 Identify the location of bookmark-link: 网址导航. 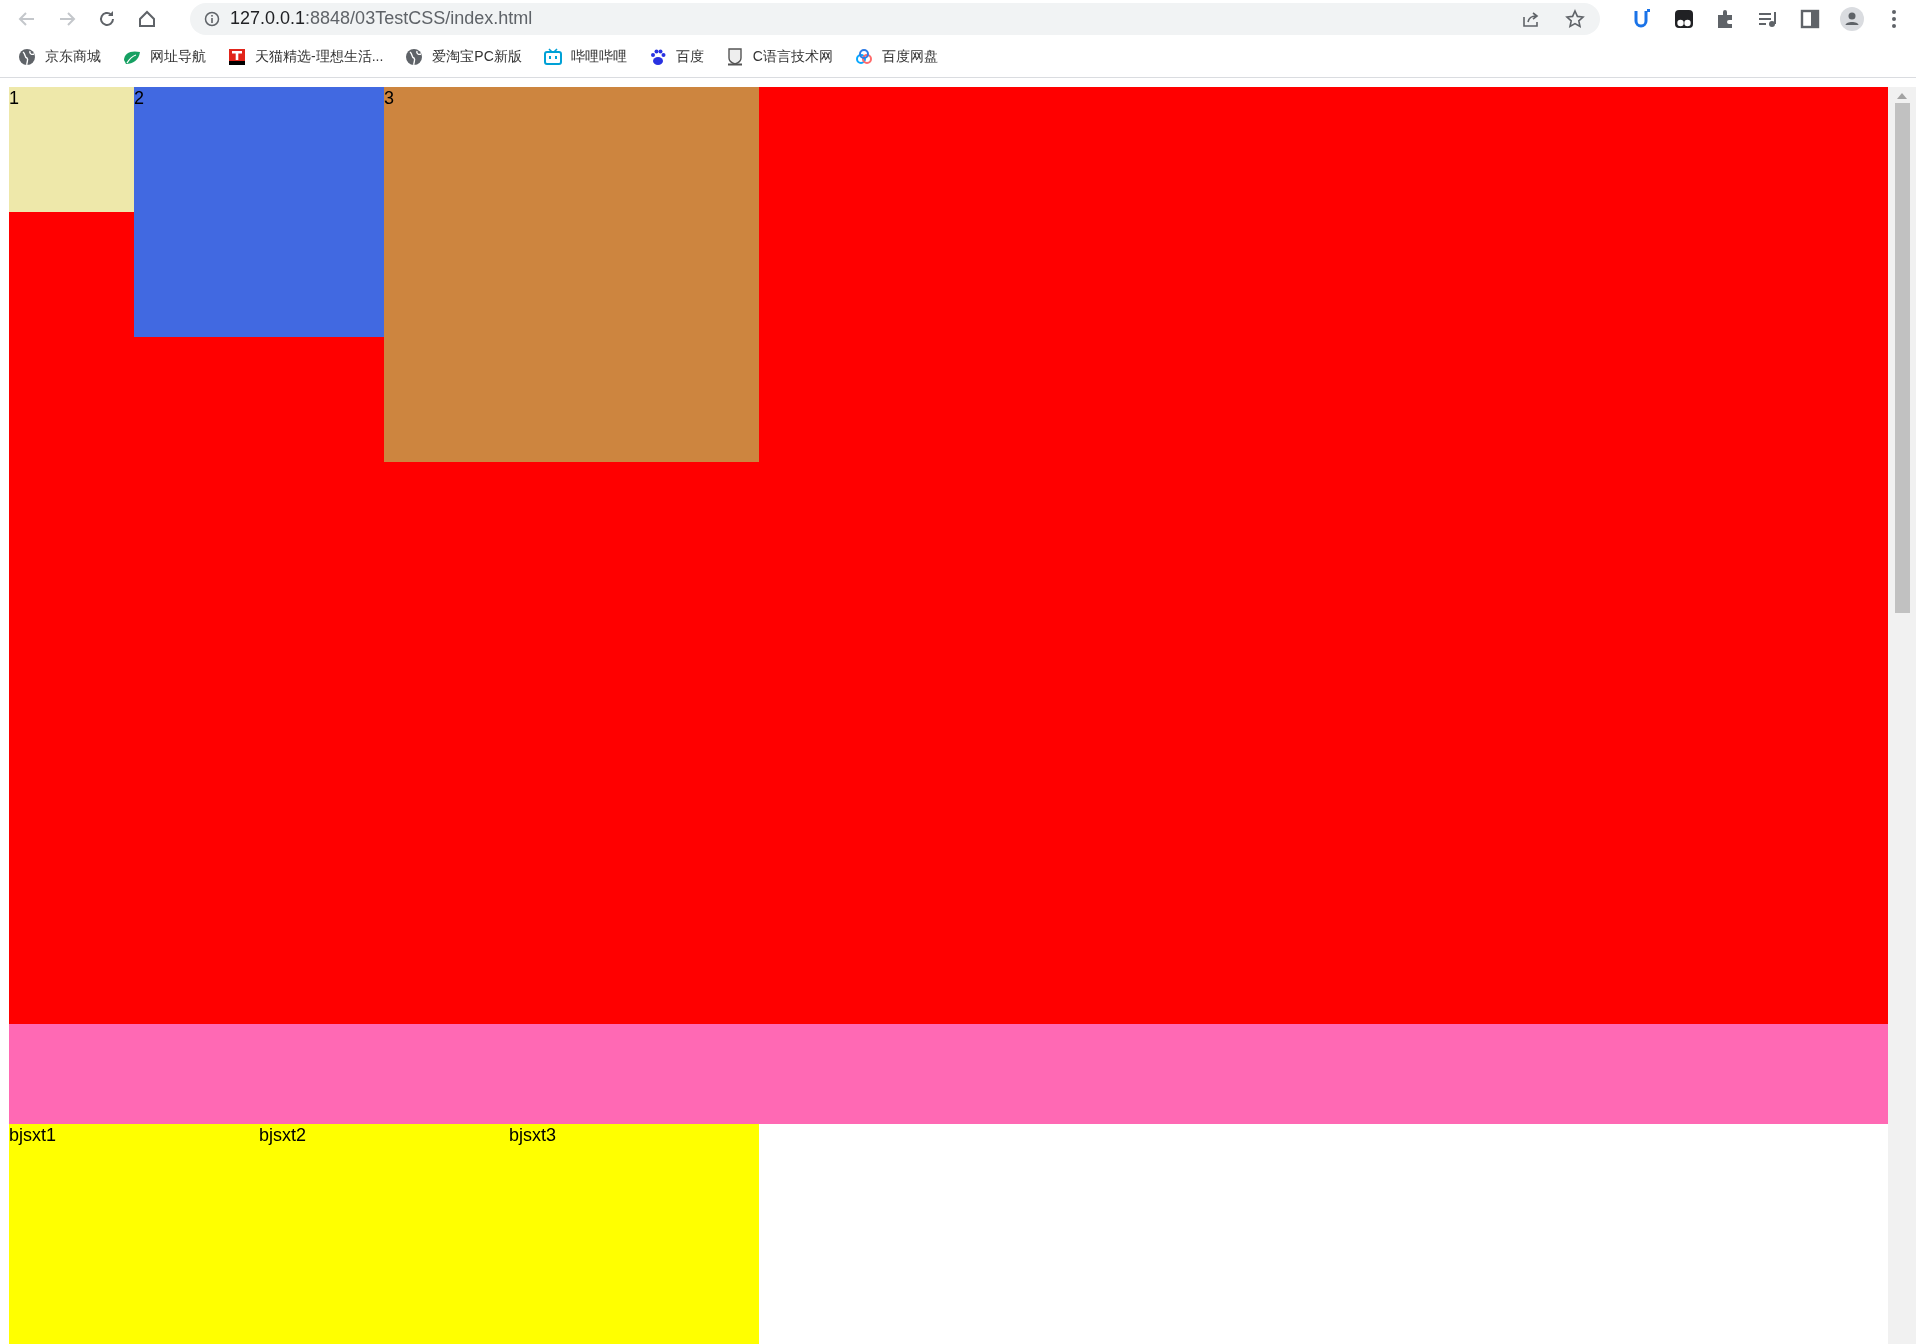
(164, 57).